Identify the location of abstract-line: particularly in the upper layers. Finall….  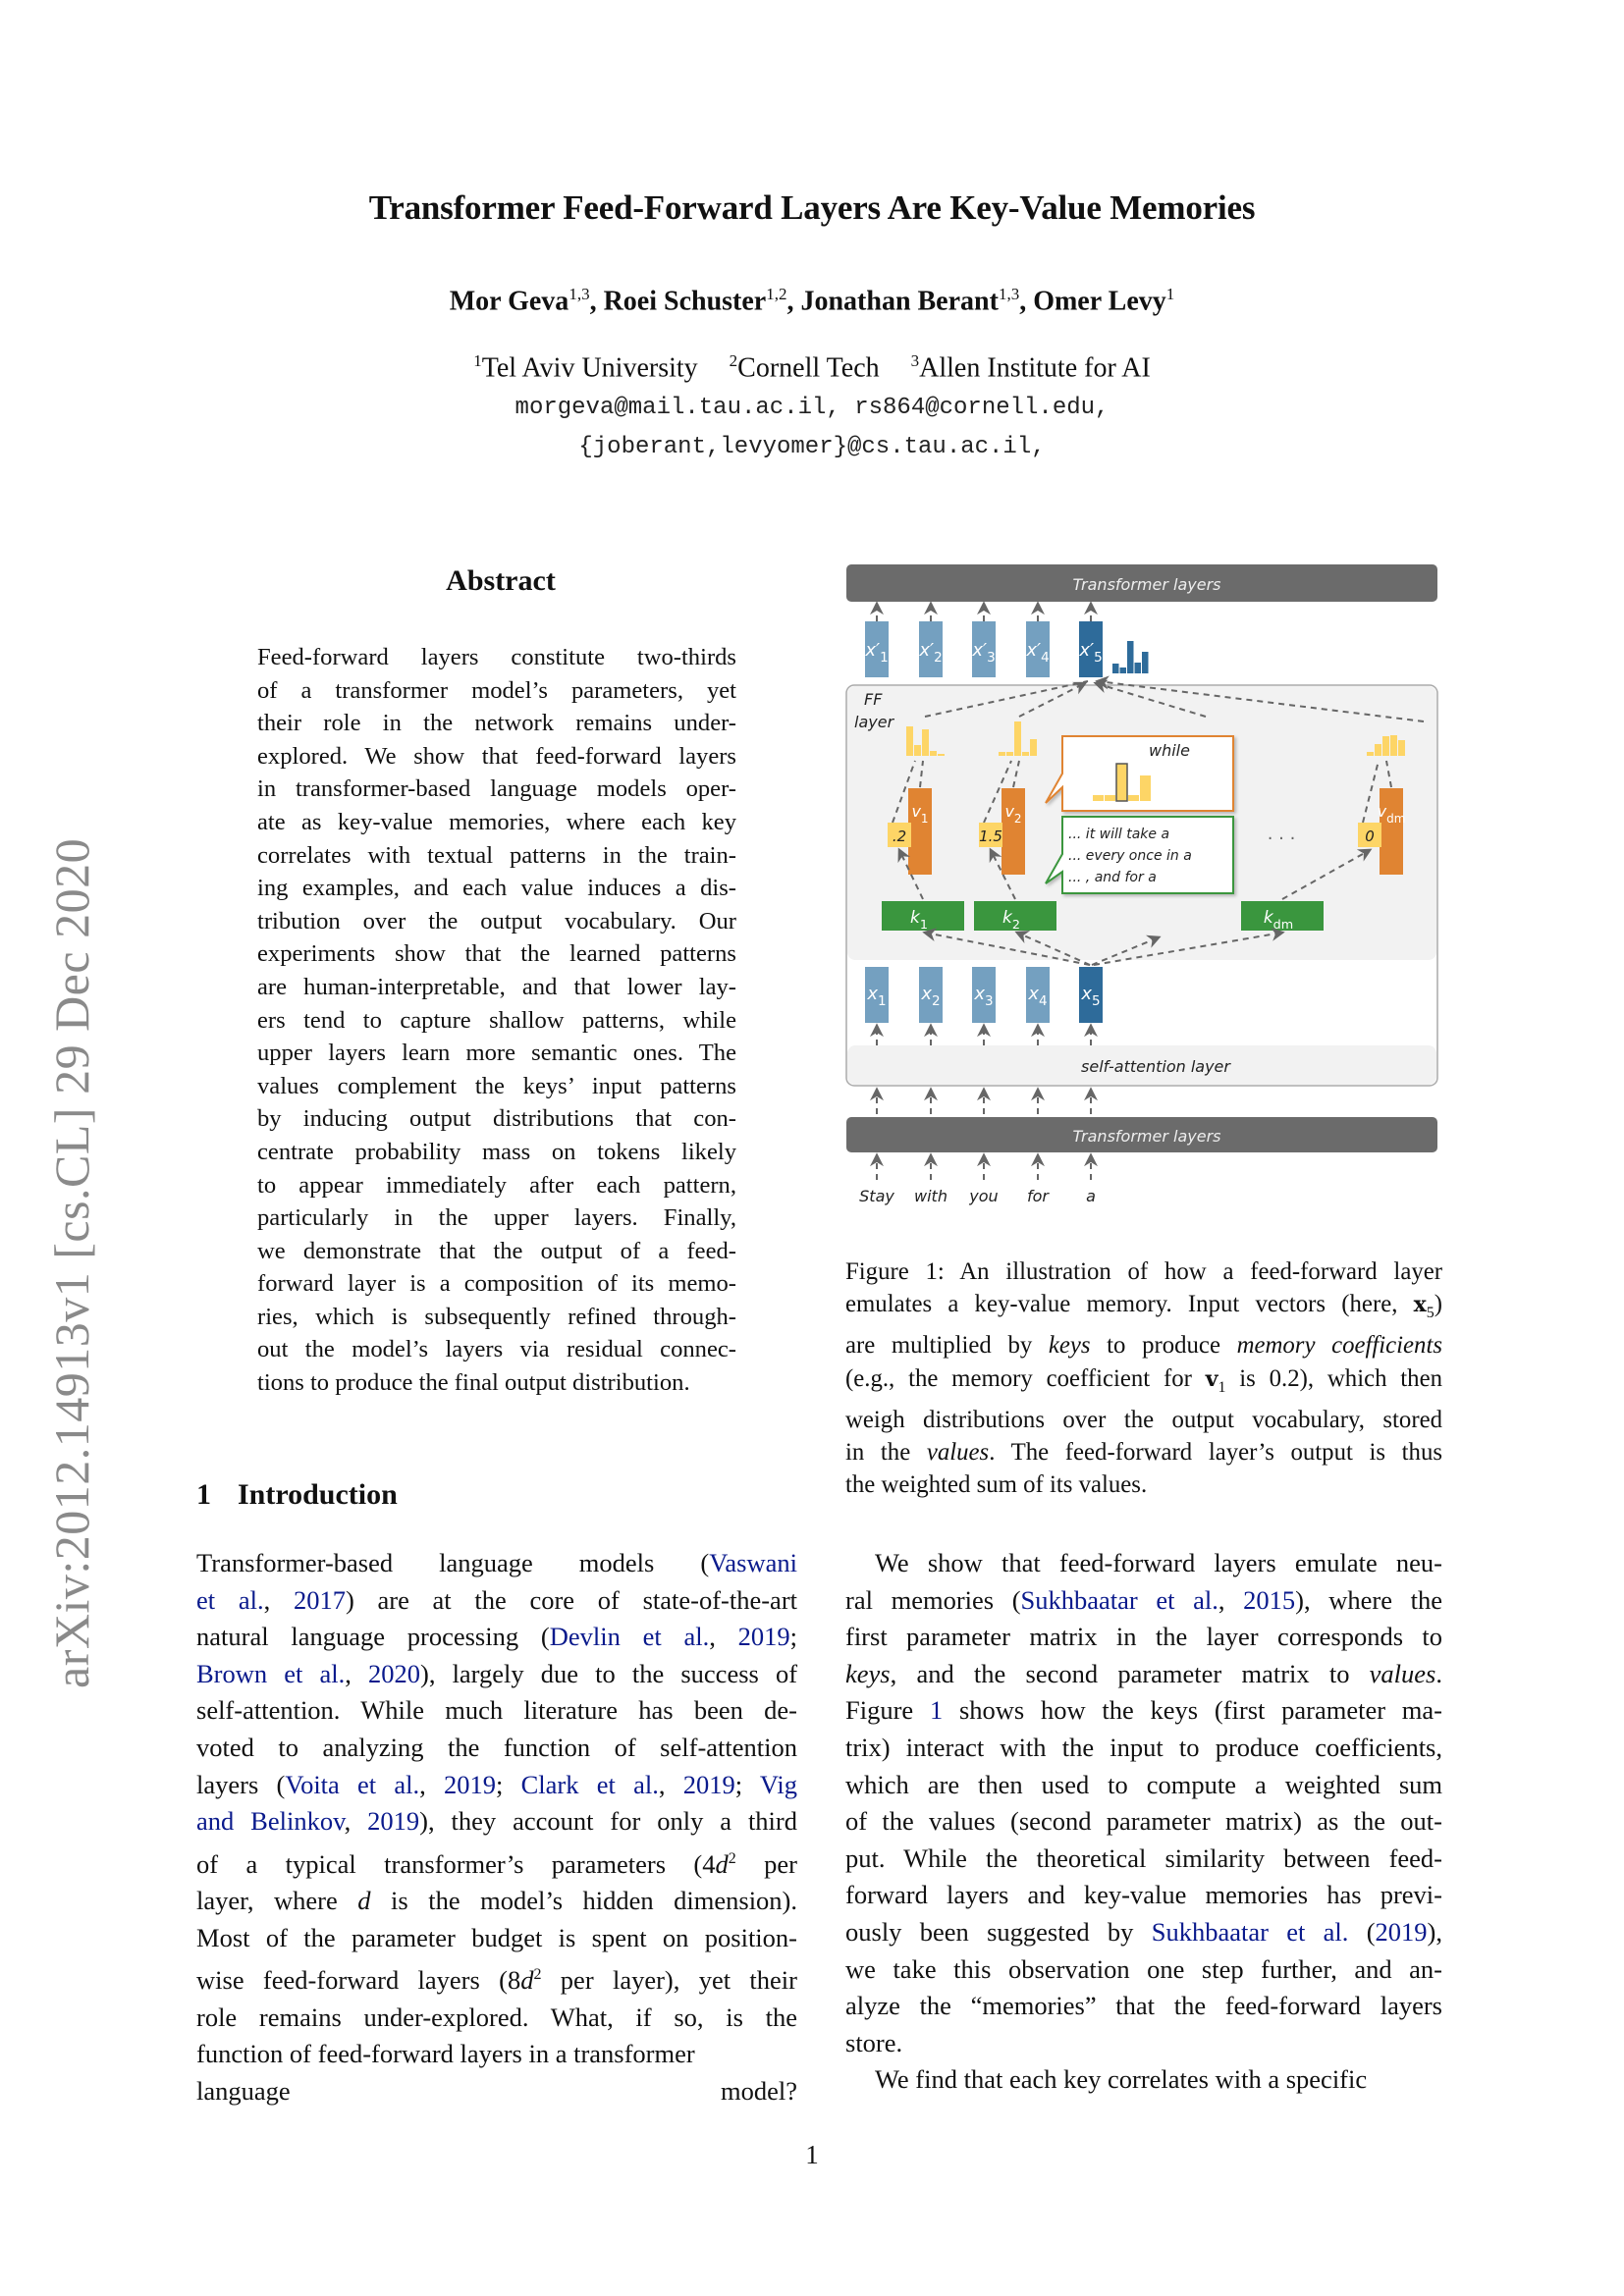
(496, 1218).